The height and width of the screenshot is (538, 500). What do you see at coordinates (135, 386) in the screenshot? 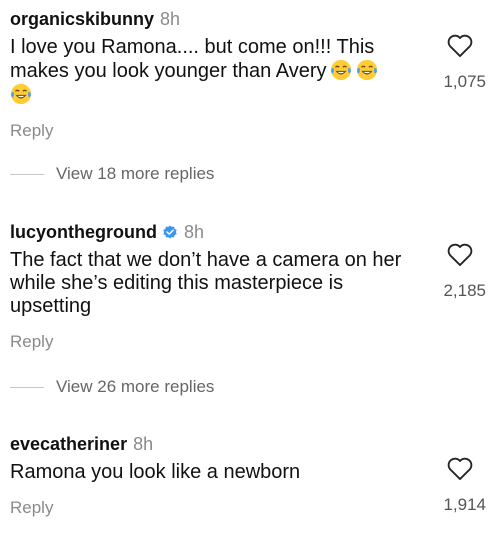
I see `view-more-replies-label: View 26 more replies` at bounding box center [135, 386].